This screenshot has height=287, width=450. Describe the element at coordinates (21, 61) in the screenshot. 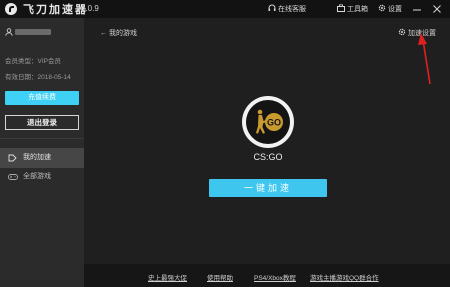

I see `member-type-label: 会员类型：` at that location.